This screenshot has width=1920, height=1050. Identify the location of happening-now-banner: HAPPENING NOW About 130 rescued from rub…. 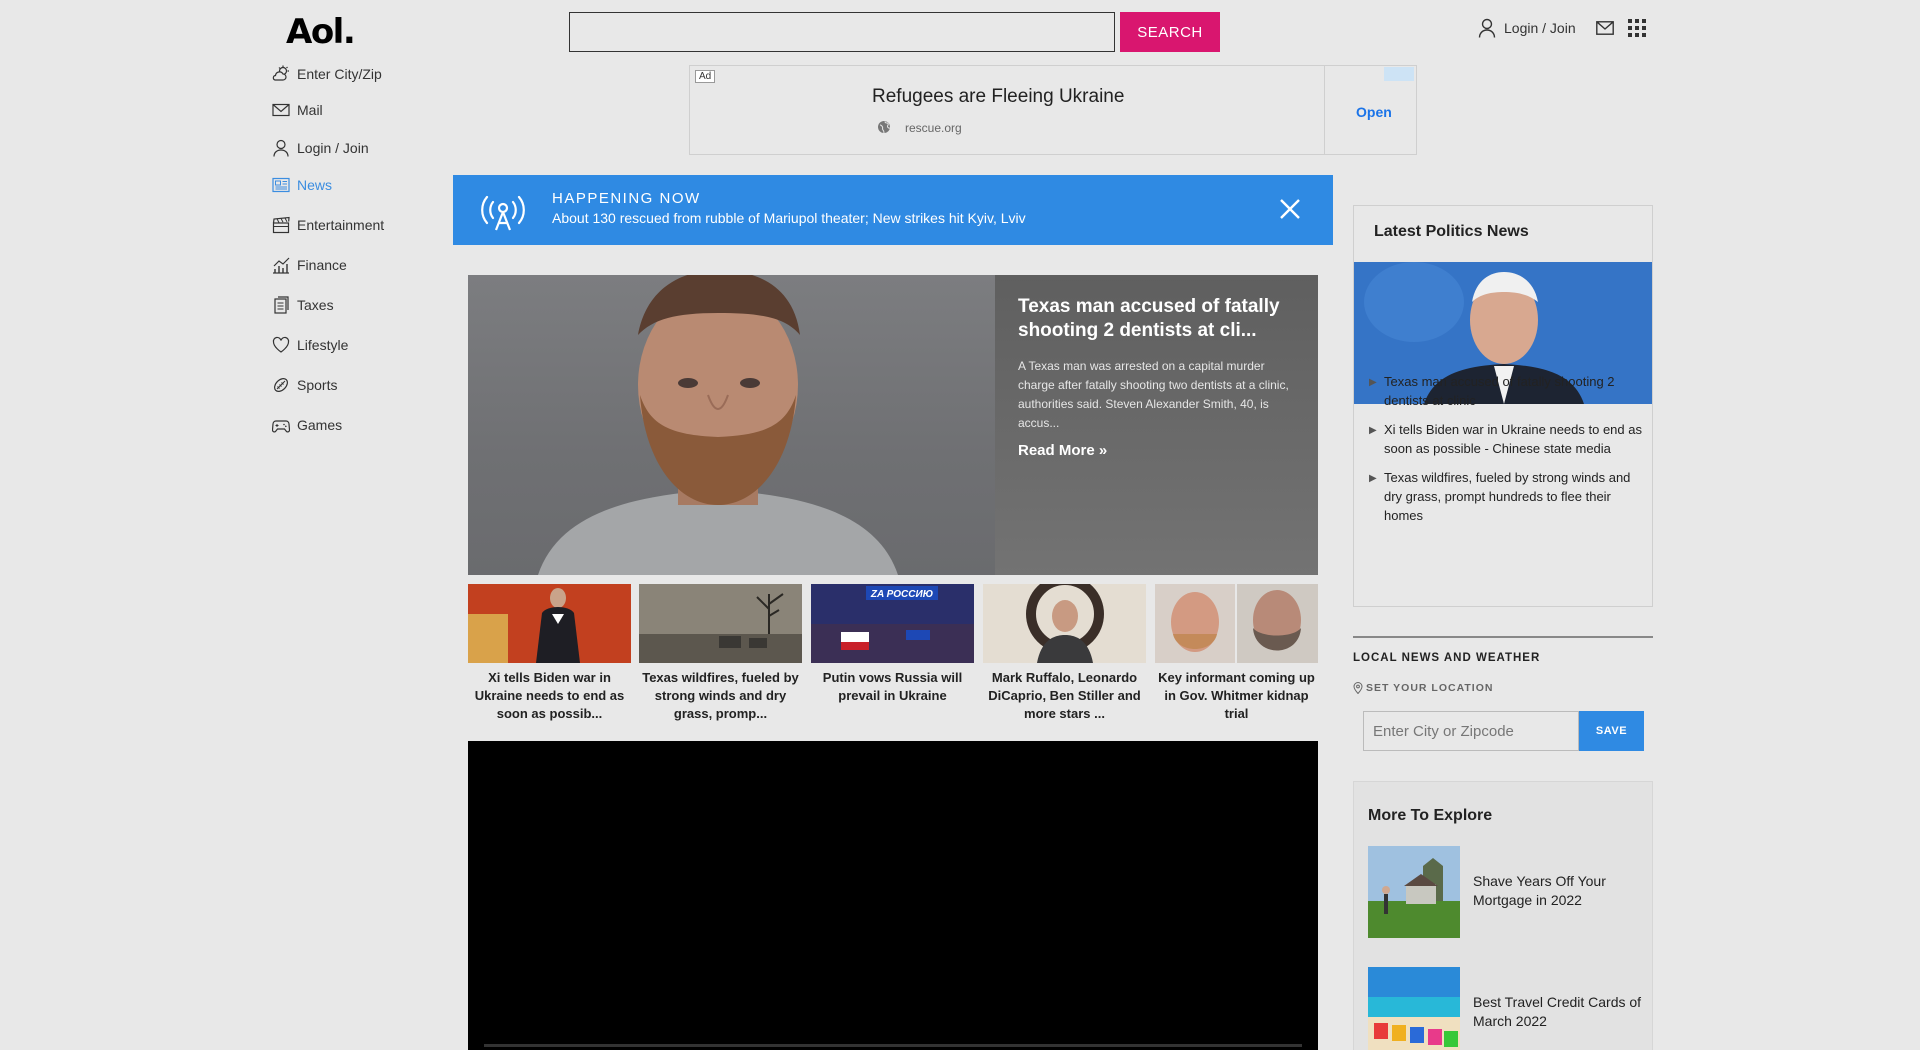
(893, 210).